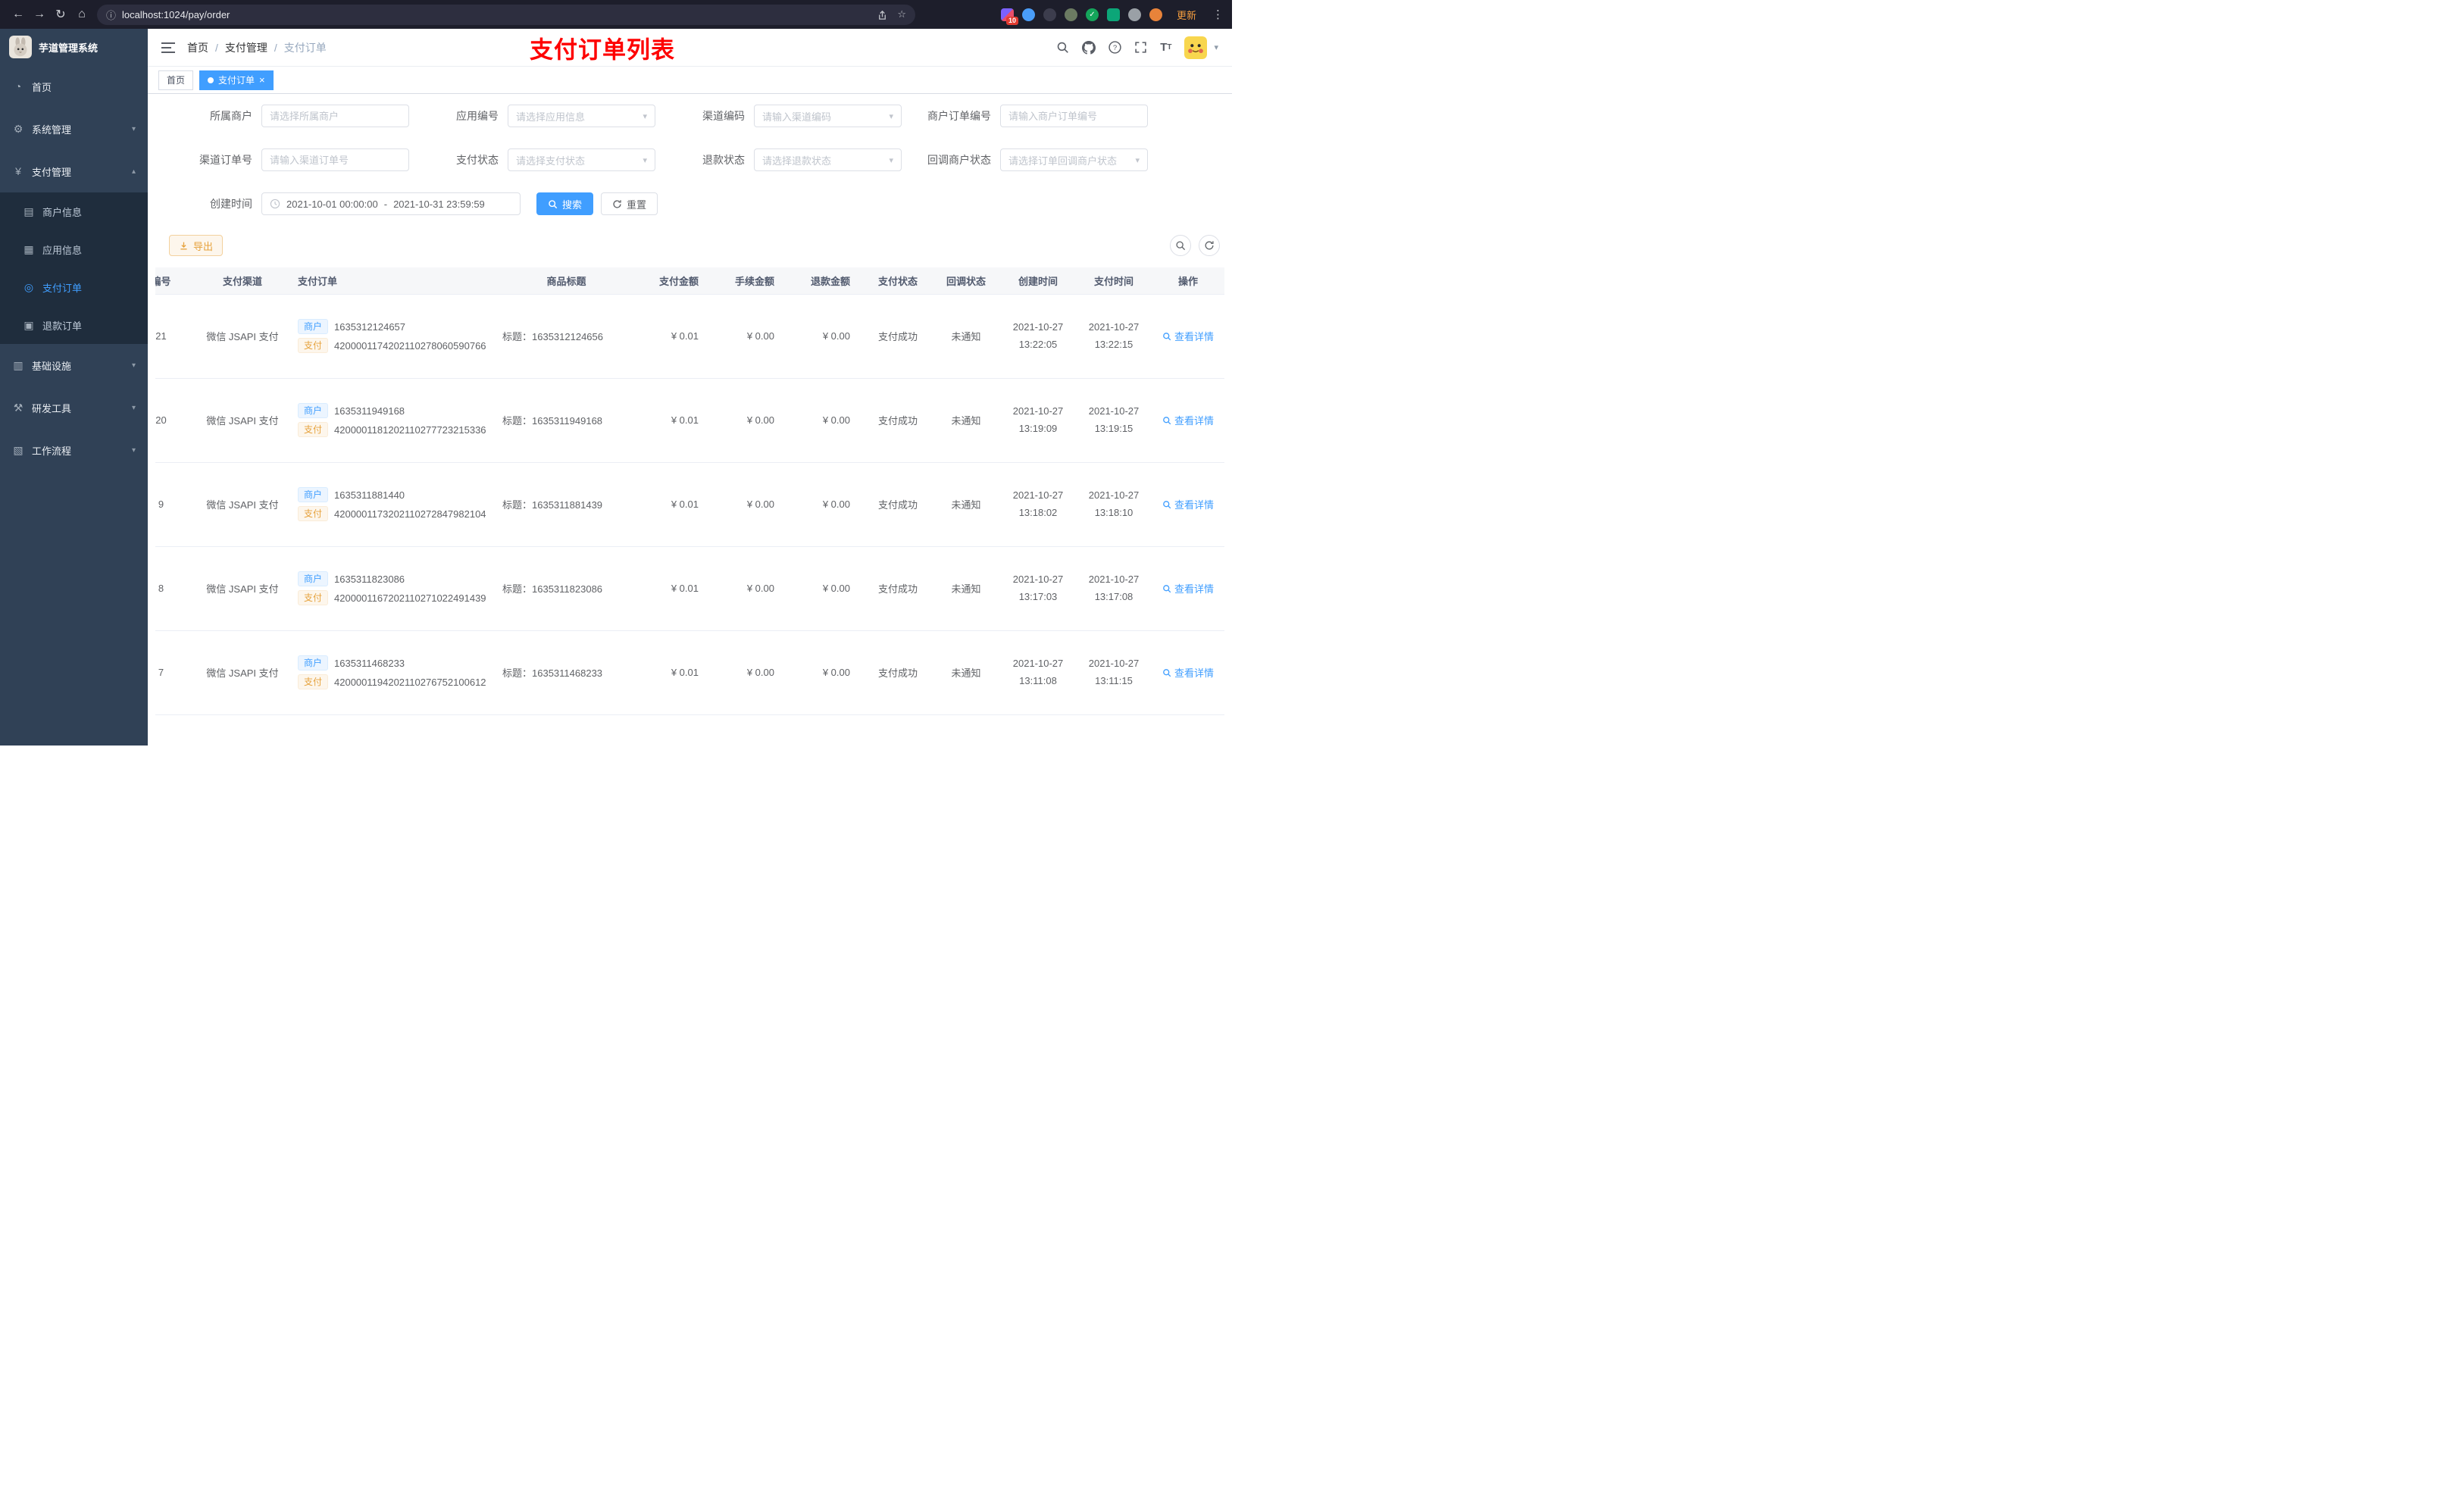 The width and height of the screenshot is (2464, 1491). Describe the element at coordinates (111, 15) in the screenshot. I see `site-info-icon: ⓘ` at that location.